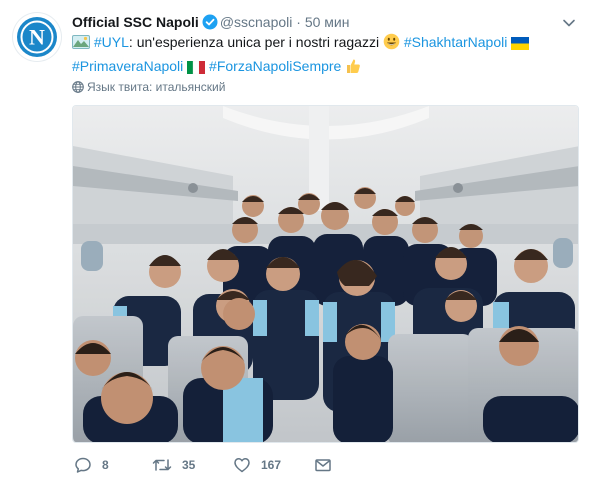  Describe the element at coordinates (242, 465) in the screenshot. I see `heart-icon` at that location.